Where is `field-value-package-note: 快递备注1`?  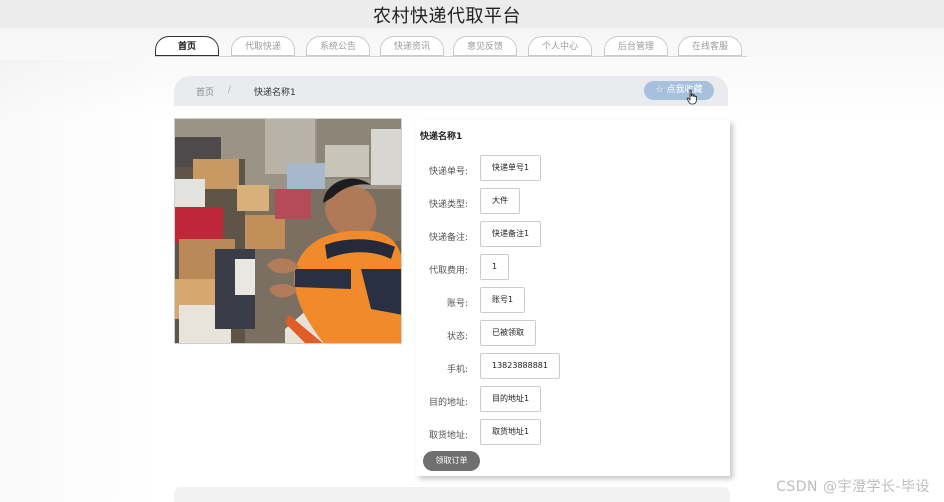 field-value-package-note: 快递备注1 is located at coordinates (511, 234).